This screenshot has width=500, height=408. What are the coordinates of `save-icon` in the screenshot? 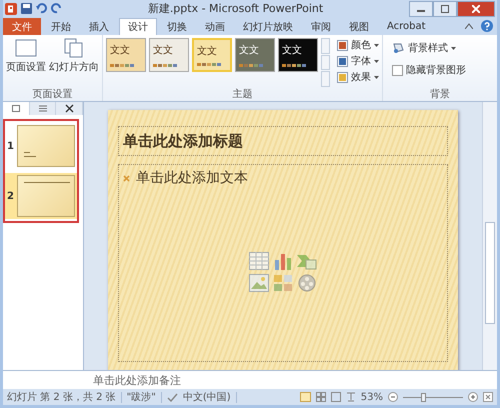 It's located at (26, 8).